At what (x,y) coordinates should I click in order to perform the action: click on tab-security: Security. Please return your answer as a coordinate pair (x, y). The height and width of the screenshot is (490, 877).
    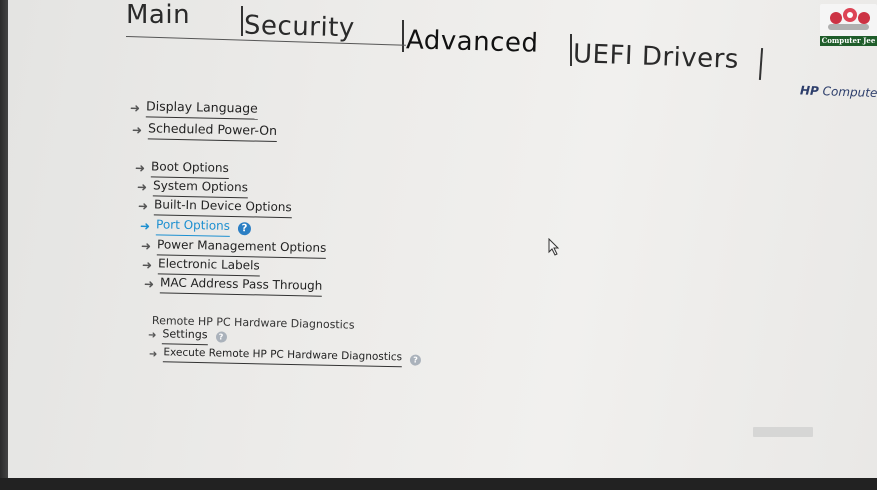
    Looking at the image, I should click on (300, 27).